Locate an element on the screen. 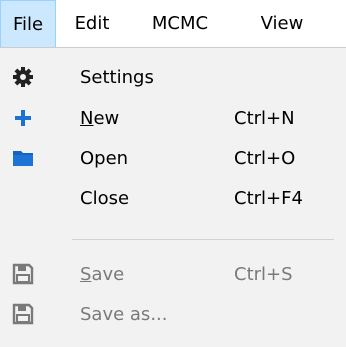 Image resolution: width=346 pixels, height=347 pixels. menu-item-save: Save Ctrl+S is located at coordinates (173, 274).